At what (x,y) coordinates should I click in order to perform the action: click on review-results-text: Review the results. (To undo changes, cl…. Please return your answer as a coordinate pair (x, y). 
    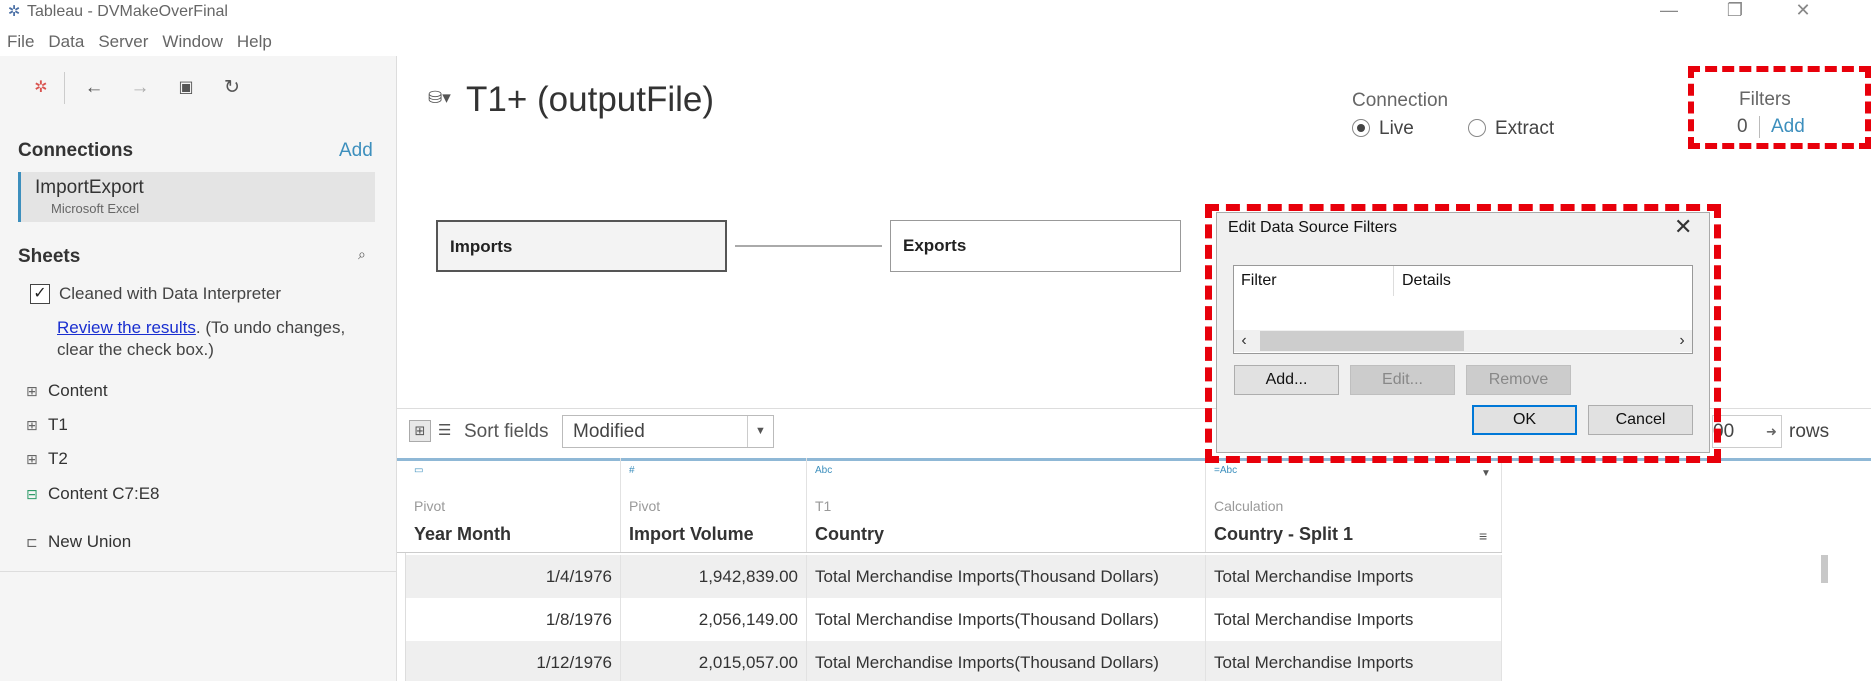
    Looking at the image, I should click on (217, 339).